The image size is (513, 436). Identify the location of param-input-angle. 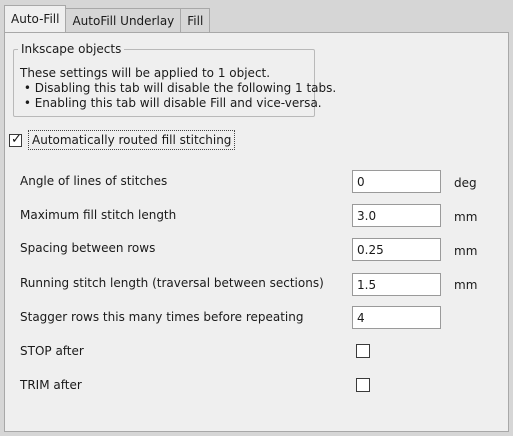
(396, 181).